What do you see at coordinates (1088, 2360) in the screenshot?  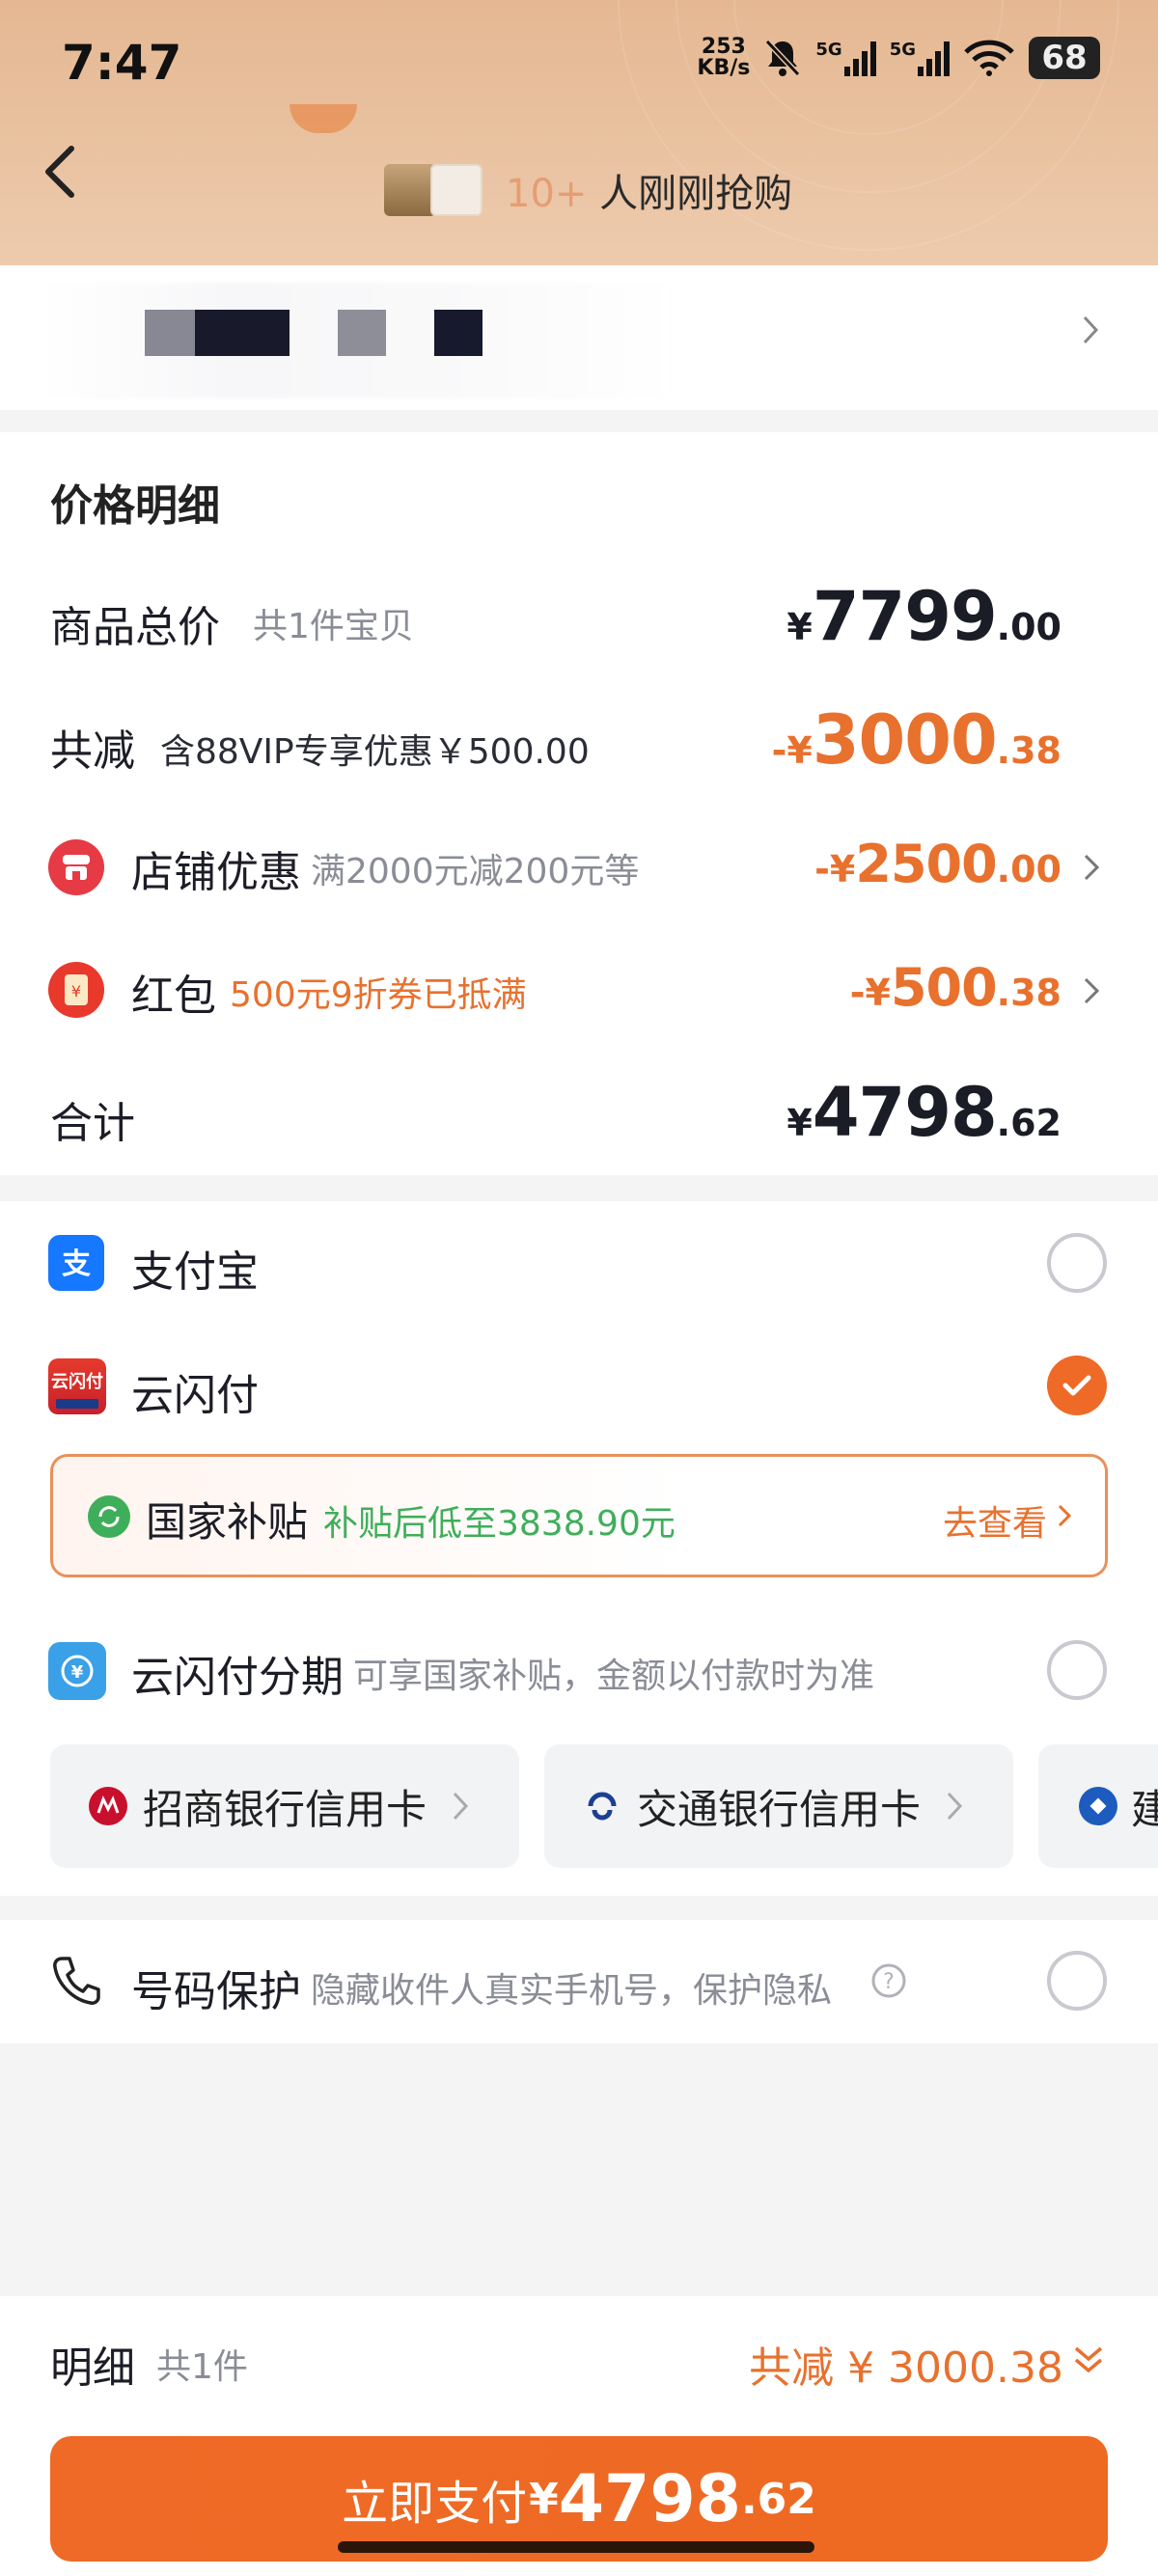 I see `double-chevron-down-icon` at bounding box center [1088, 2360].